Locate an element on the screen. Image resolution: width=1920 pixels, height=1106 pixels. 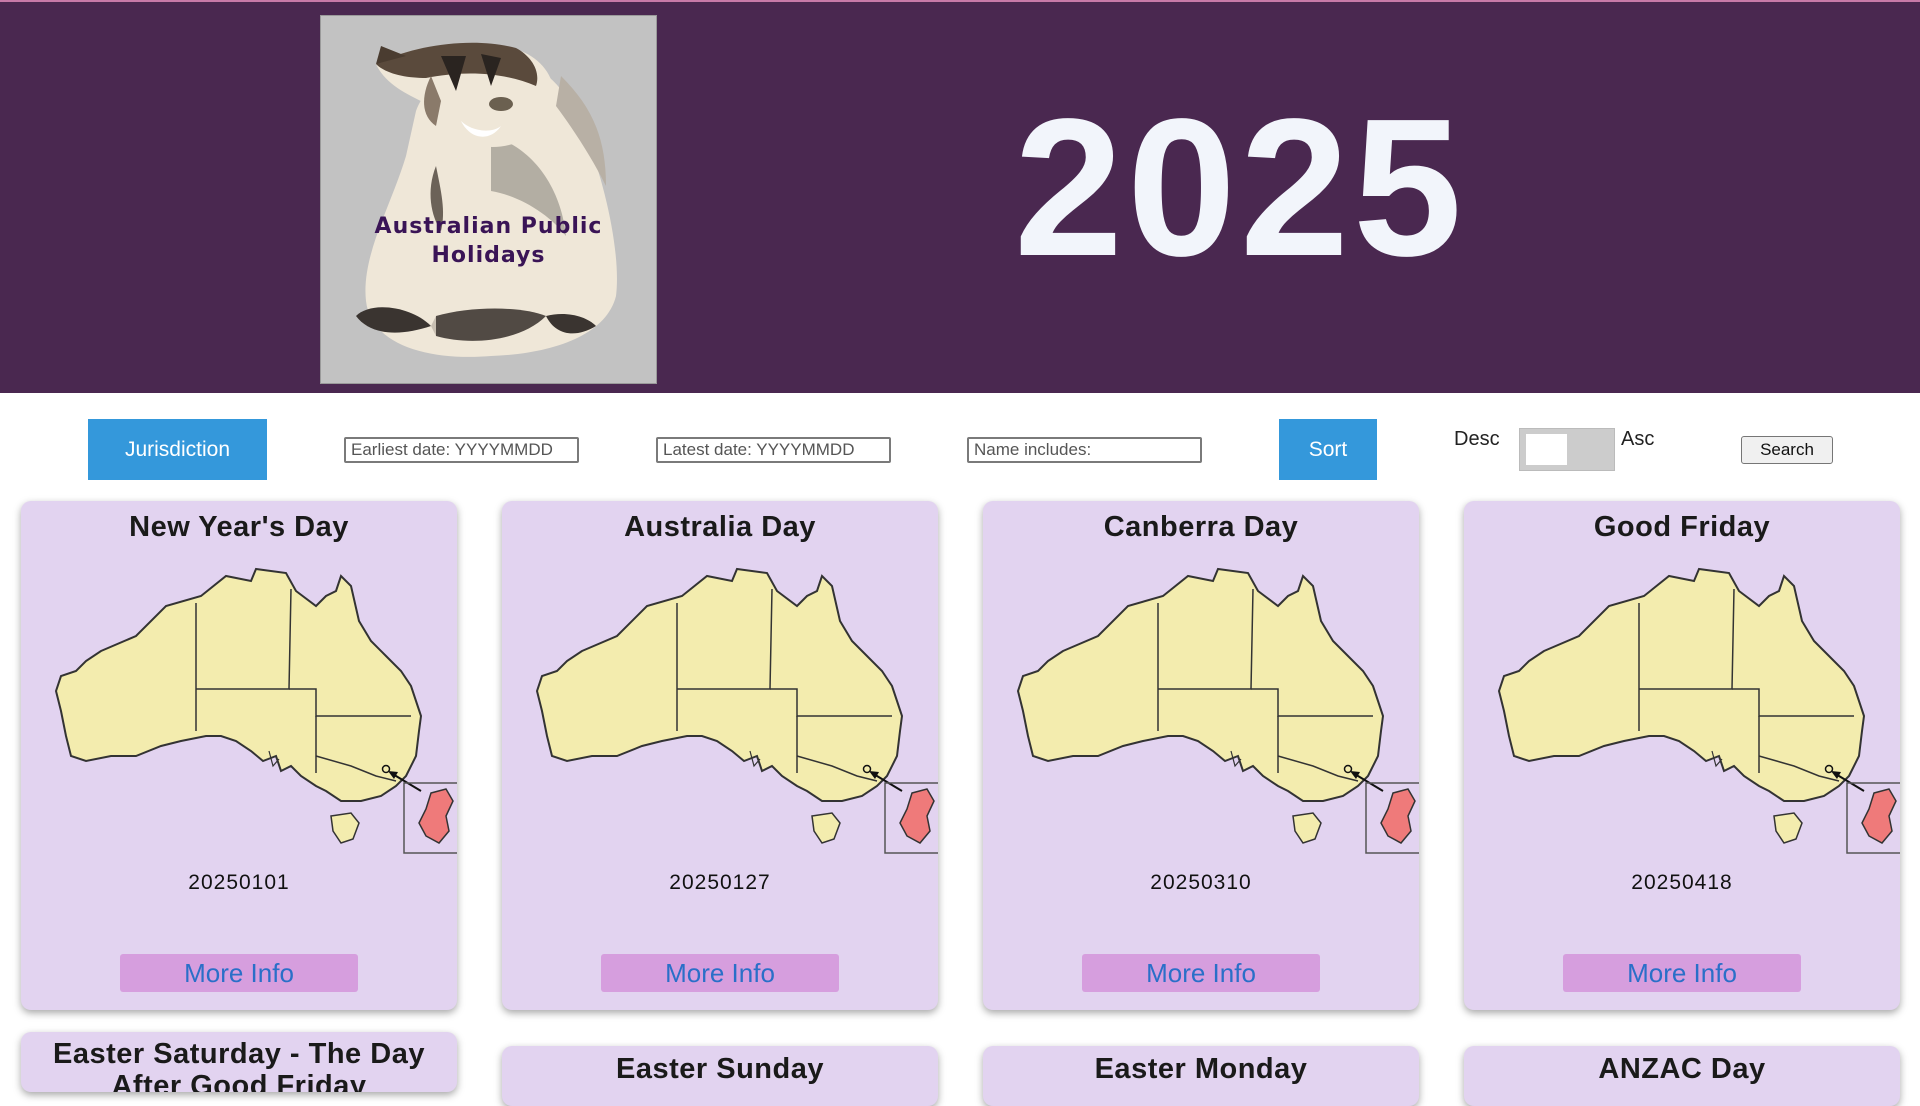
holiday-date: 20250101 is located at coordinates (239, 882).